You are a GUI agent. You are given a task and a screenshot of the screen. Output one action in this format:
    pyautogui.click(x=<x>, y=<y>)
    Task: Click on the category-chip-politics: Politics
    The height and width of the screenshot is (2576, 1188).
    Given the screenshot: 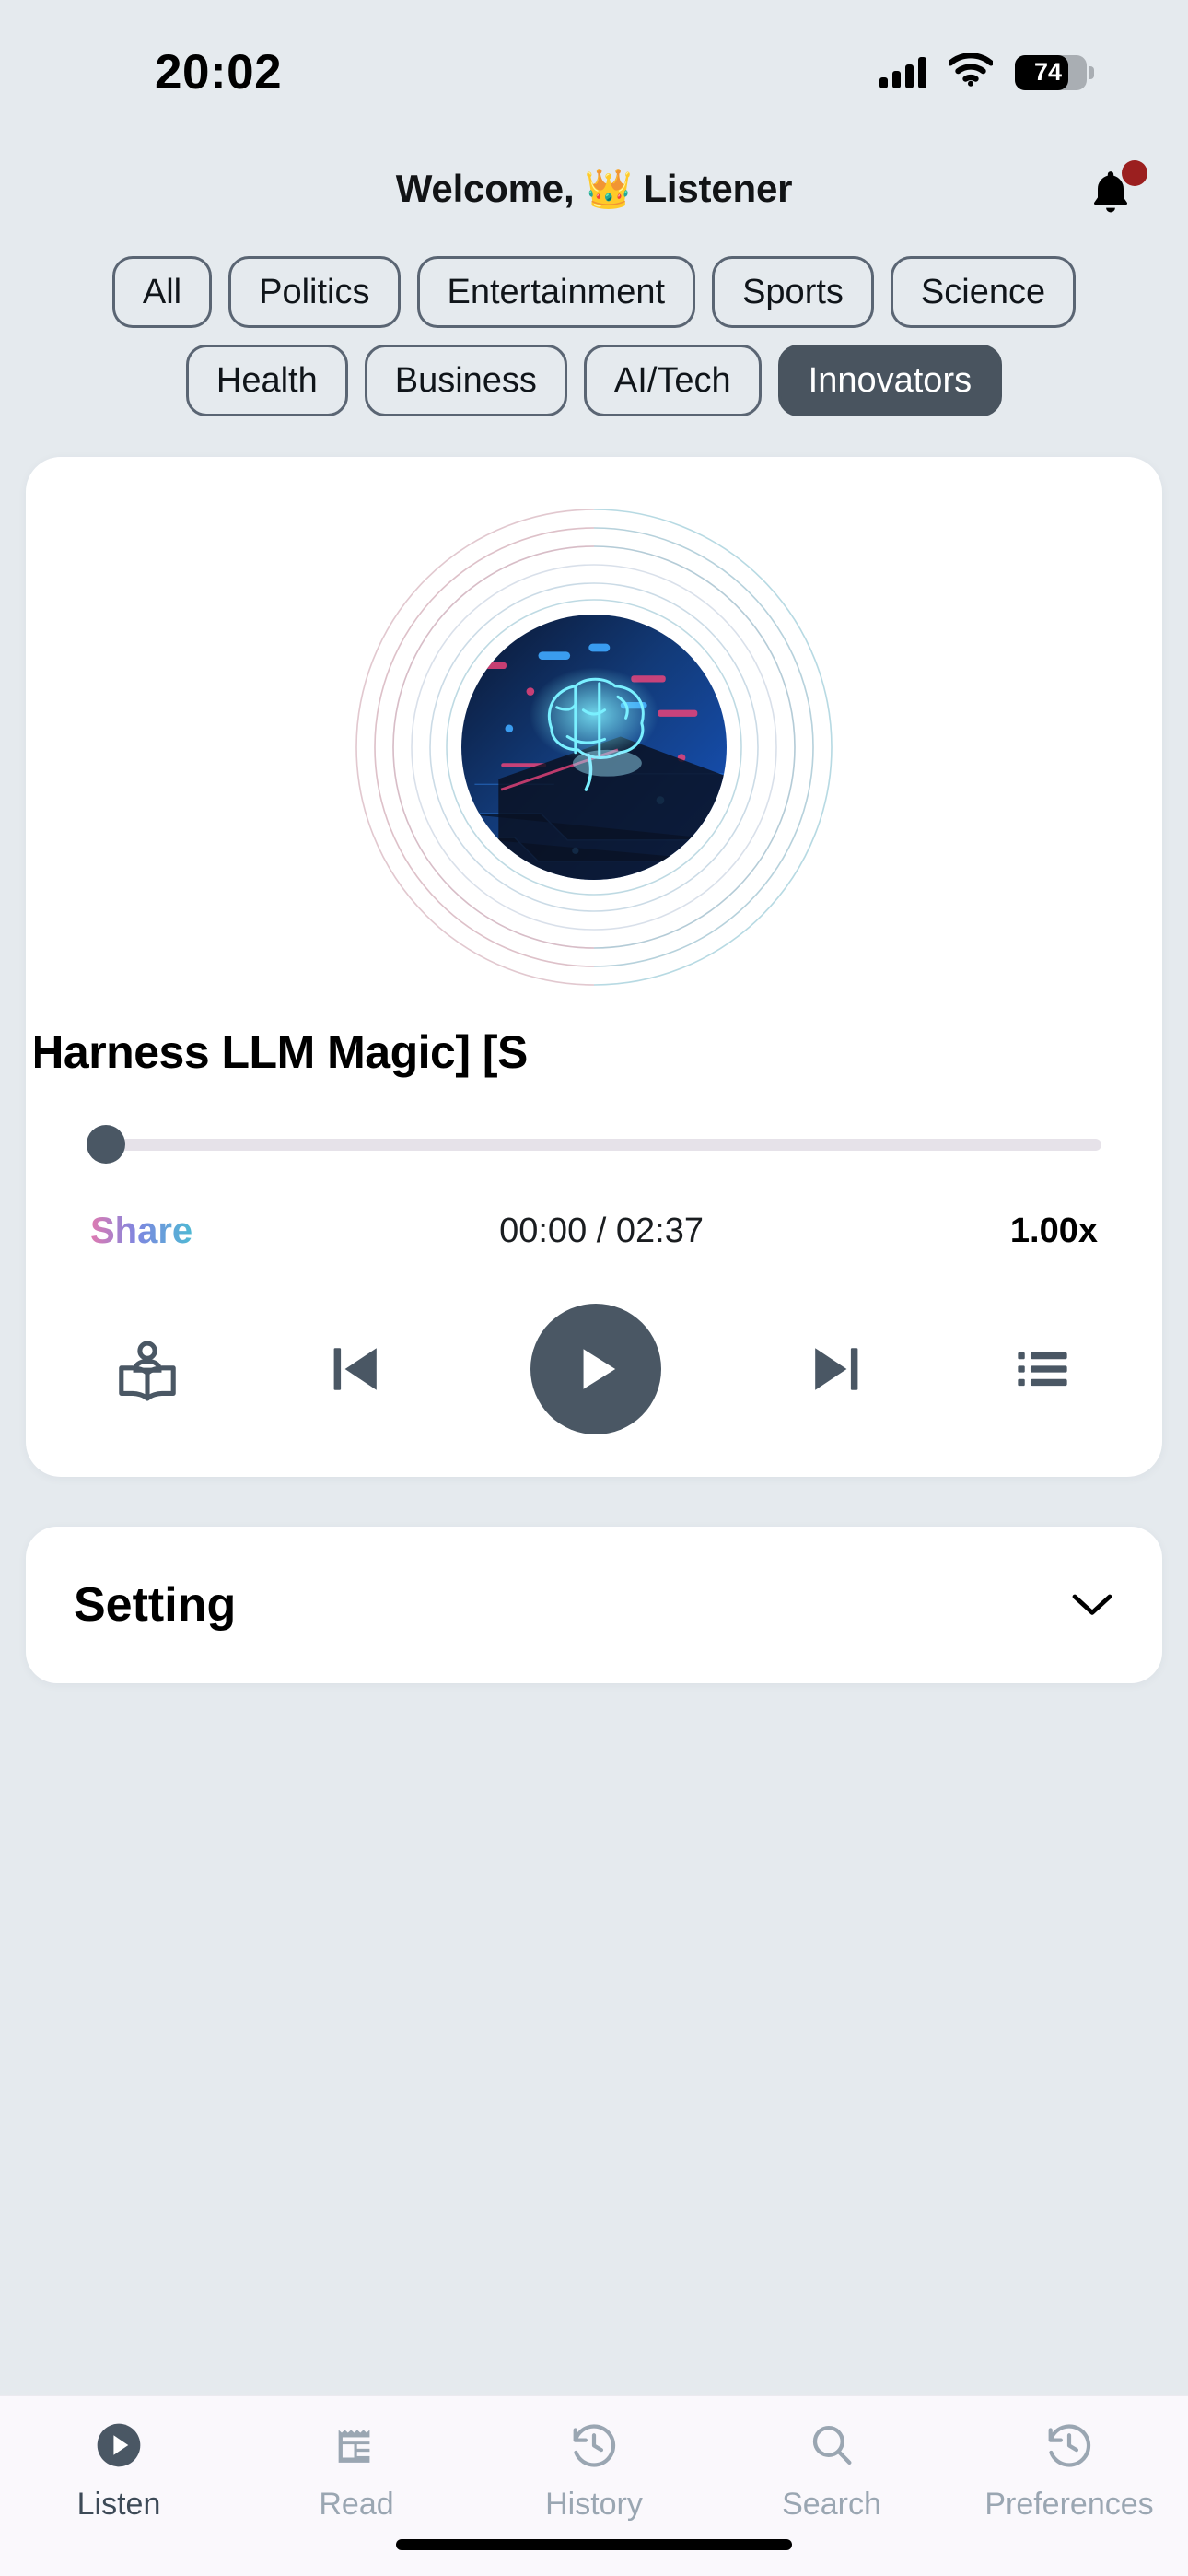 What is the action you would take?
    pyautogui.click(x=314, y=292)
    